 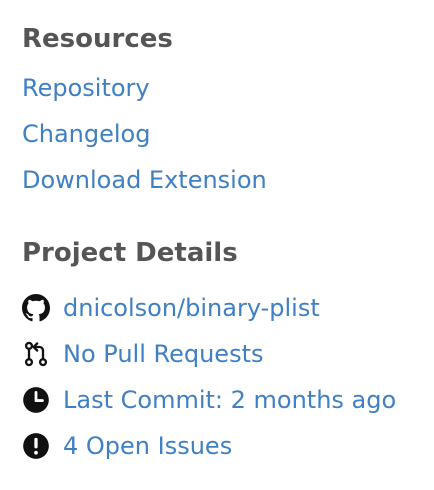 What do you see at coordinates (86, 134) in the screenshot?
I see `changelog-link: Changelog` at bounding box center [86, 134].